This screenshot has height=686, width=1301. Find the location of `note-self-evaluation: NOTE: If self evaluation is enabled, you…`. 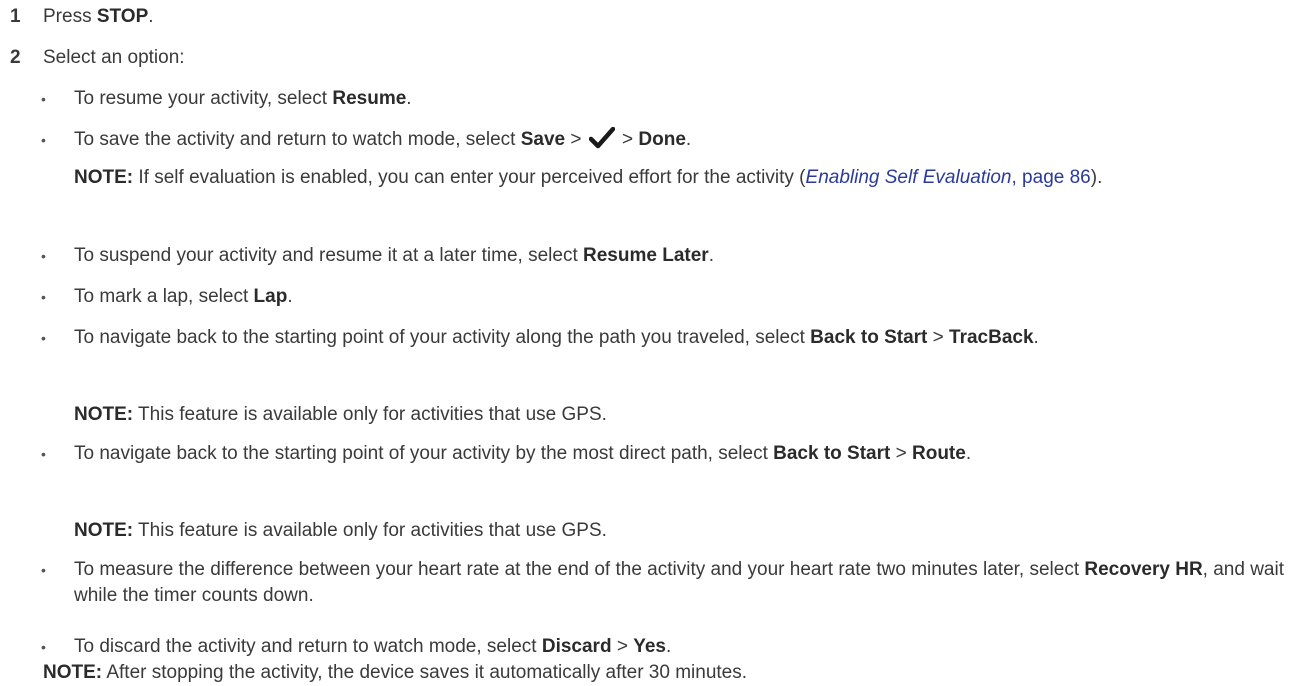

note-self-evaluation: NOTE: If self evaluation is enabled, you… is located at coordinates (681, 178).